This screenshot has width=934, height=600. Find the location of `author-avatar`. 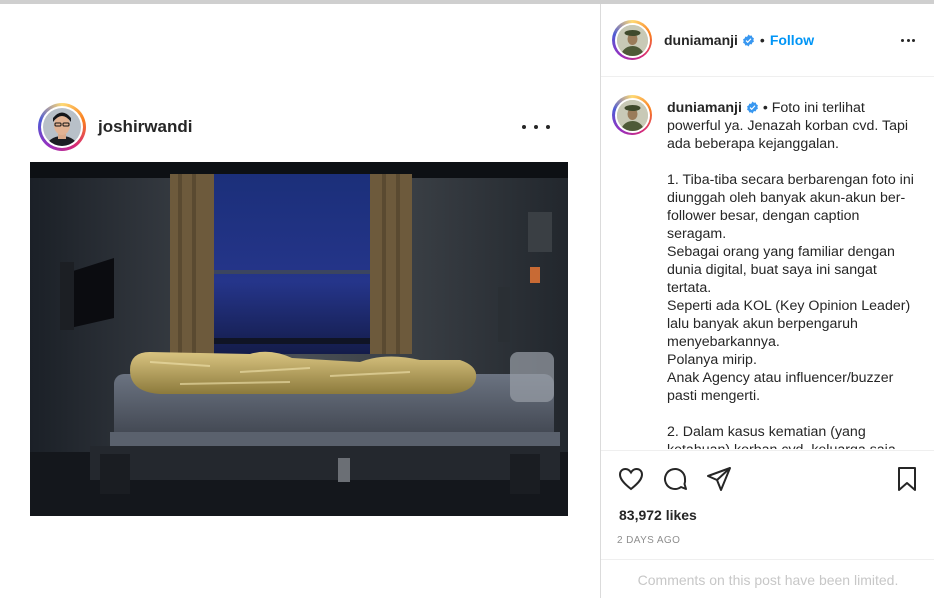

author-avatar is located at coordinates (632, 40).